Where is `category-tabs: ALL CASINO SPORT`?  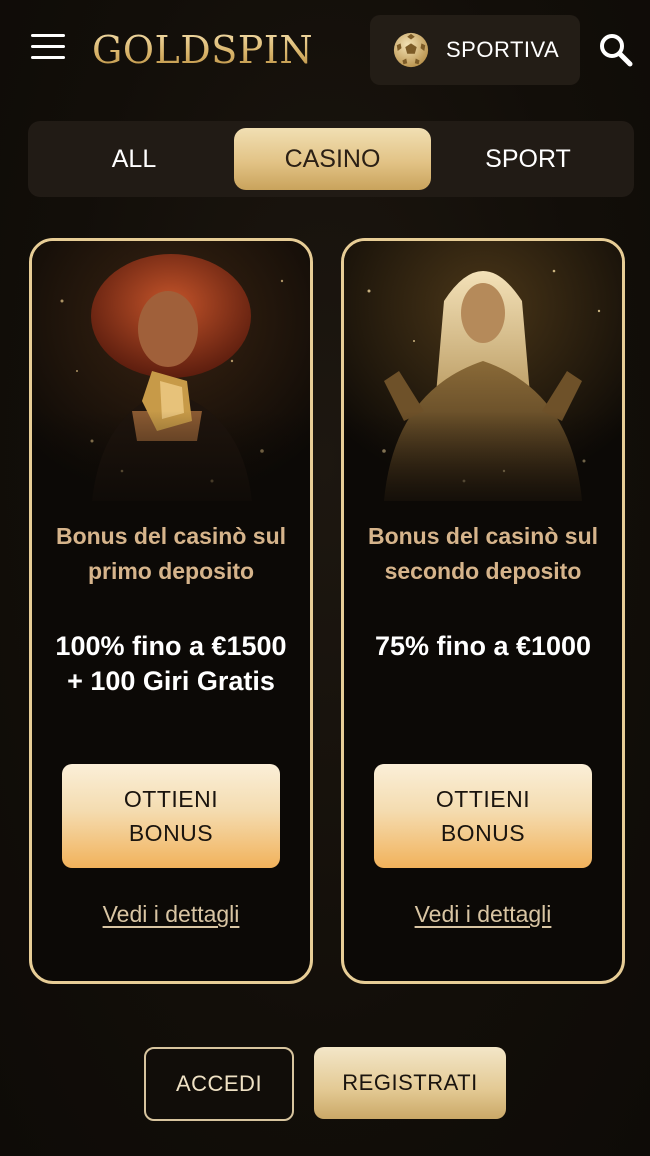 category-tabs: ALL CASINO SPORT is located at coordinates (331, 159).